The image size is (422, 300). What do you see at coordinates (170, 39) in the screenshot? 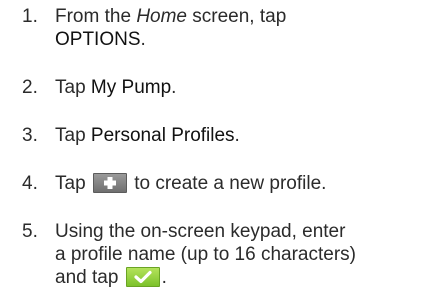
I see `step-line: OPTIONS.` at bounding box center [170, 39].